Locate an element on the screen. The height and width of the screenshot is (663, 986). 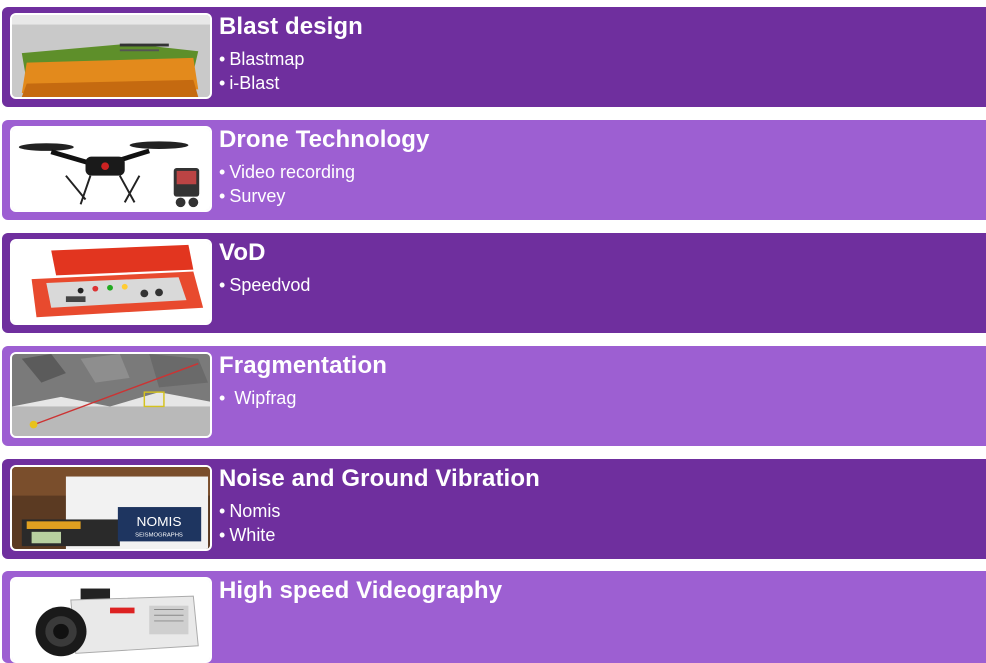
section-title: Blast design is located at coordinates (291, 26).